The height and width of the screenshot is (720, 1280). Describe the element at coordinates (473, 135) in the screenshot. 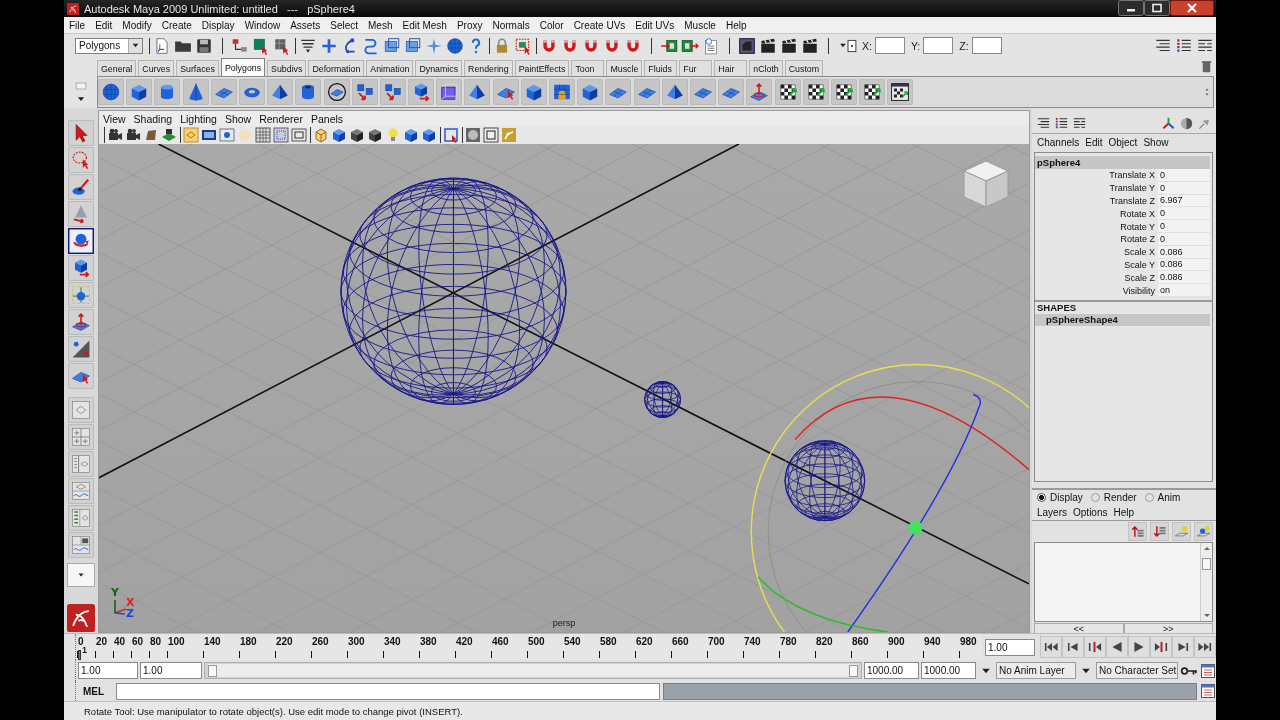

I see `x-ray-icon` at that location.